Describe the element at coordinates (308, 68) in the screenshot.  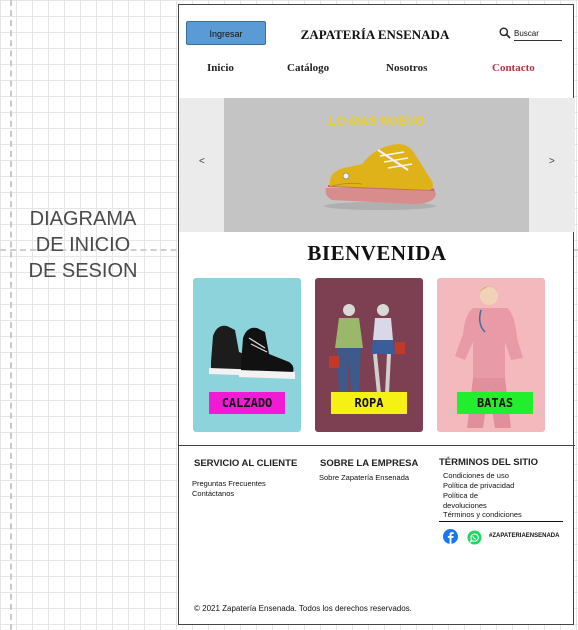
I see `nav-item-catalogo: Catálogo` at that location.